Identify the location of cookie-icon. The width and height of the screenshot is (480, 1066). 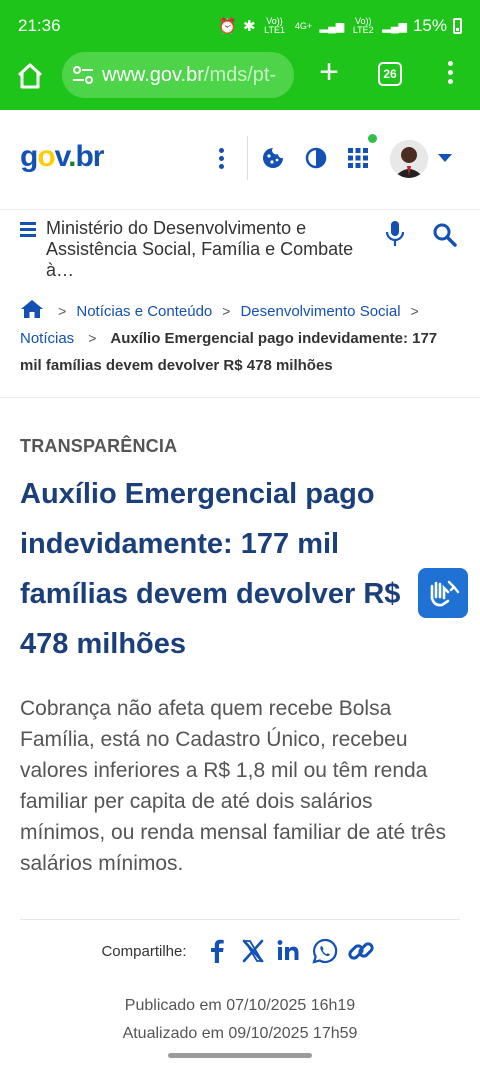
(273, 158).